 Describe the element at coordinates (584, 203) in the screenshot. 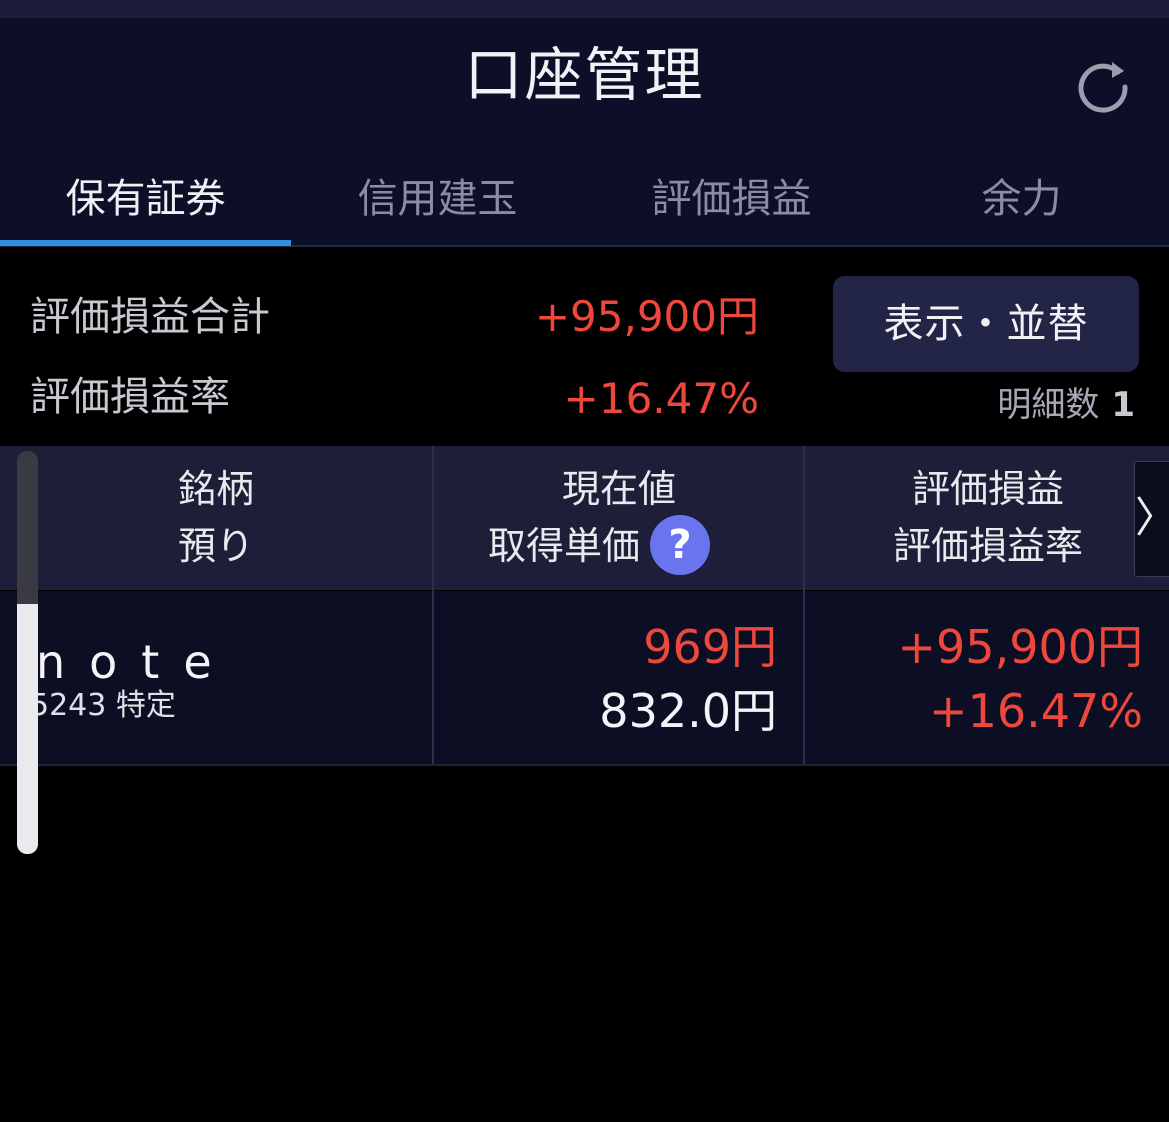

I see `tab-bar: 保有証券 信用建玉 評価損益 余力` at that location.